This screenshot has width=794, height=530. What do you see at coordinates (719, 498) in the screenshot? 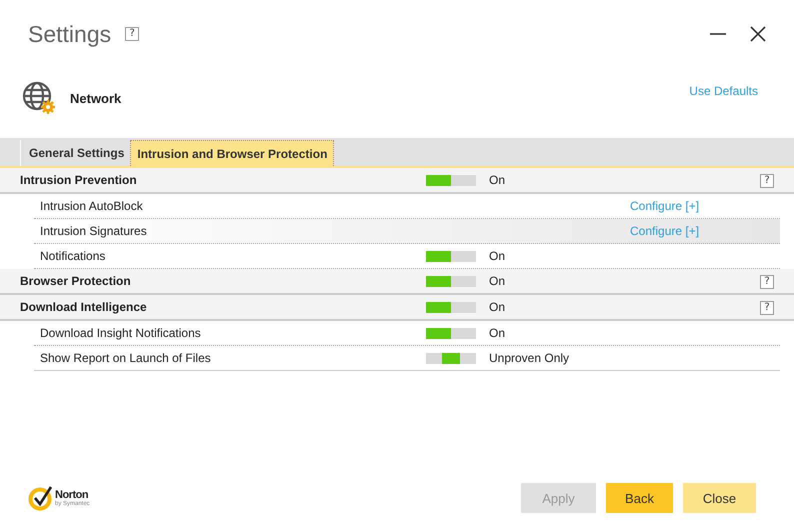
I see `footer-button: Close` at bounding box center [719, 498].